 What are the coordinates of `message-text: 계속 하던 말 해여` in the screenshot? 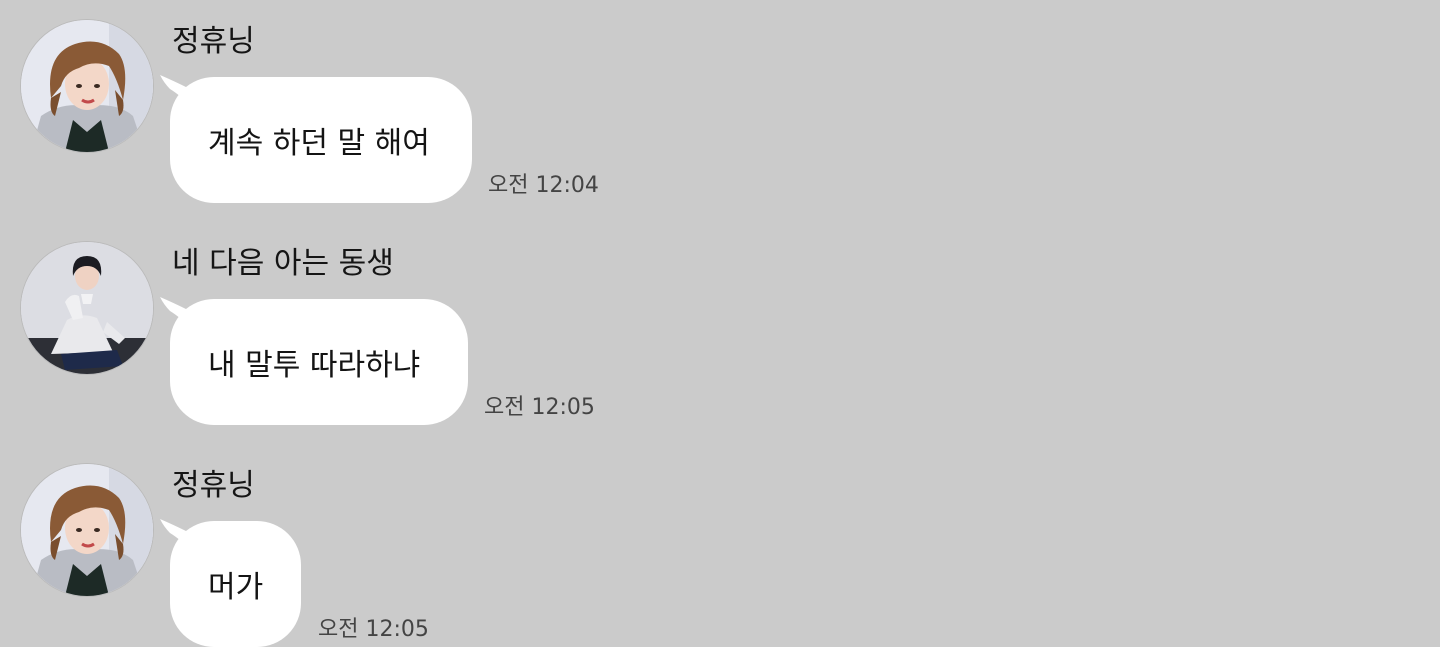 It's located at (319, 143).